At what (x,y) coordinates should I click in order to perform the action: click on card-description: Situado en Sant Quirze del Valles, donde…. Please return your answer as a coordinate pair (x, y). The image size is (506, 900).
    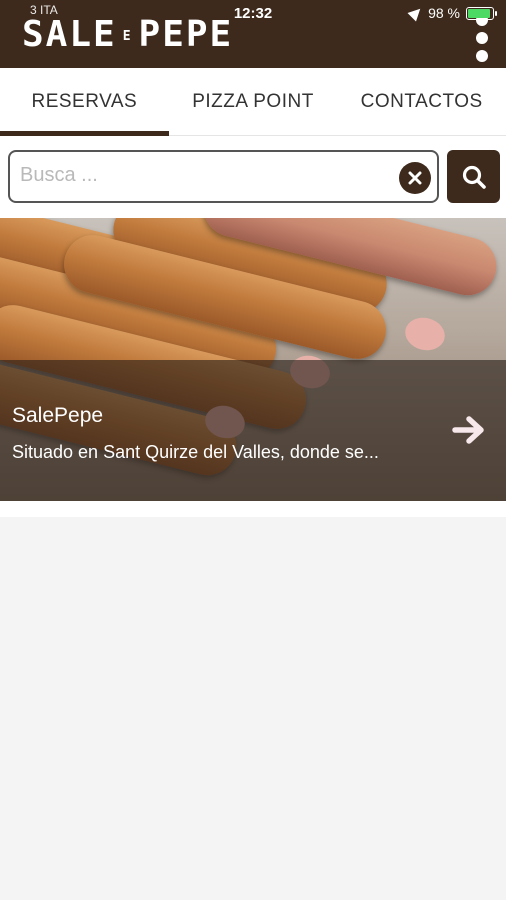
    Looking at the image, I should click on (195, 452).